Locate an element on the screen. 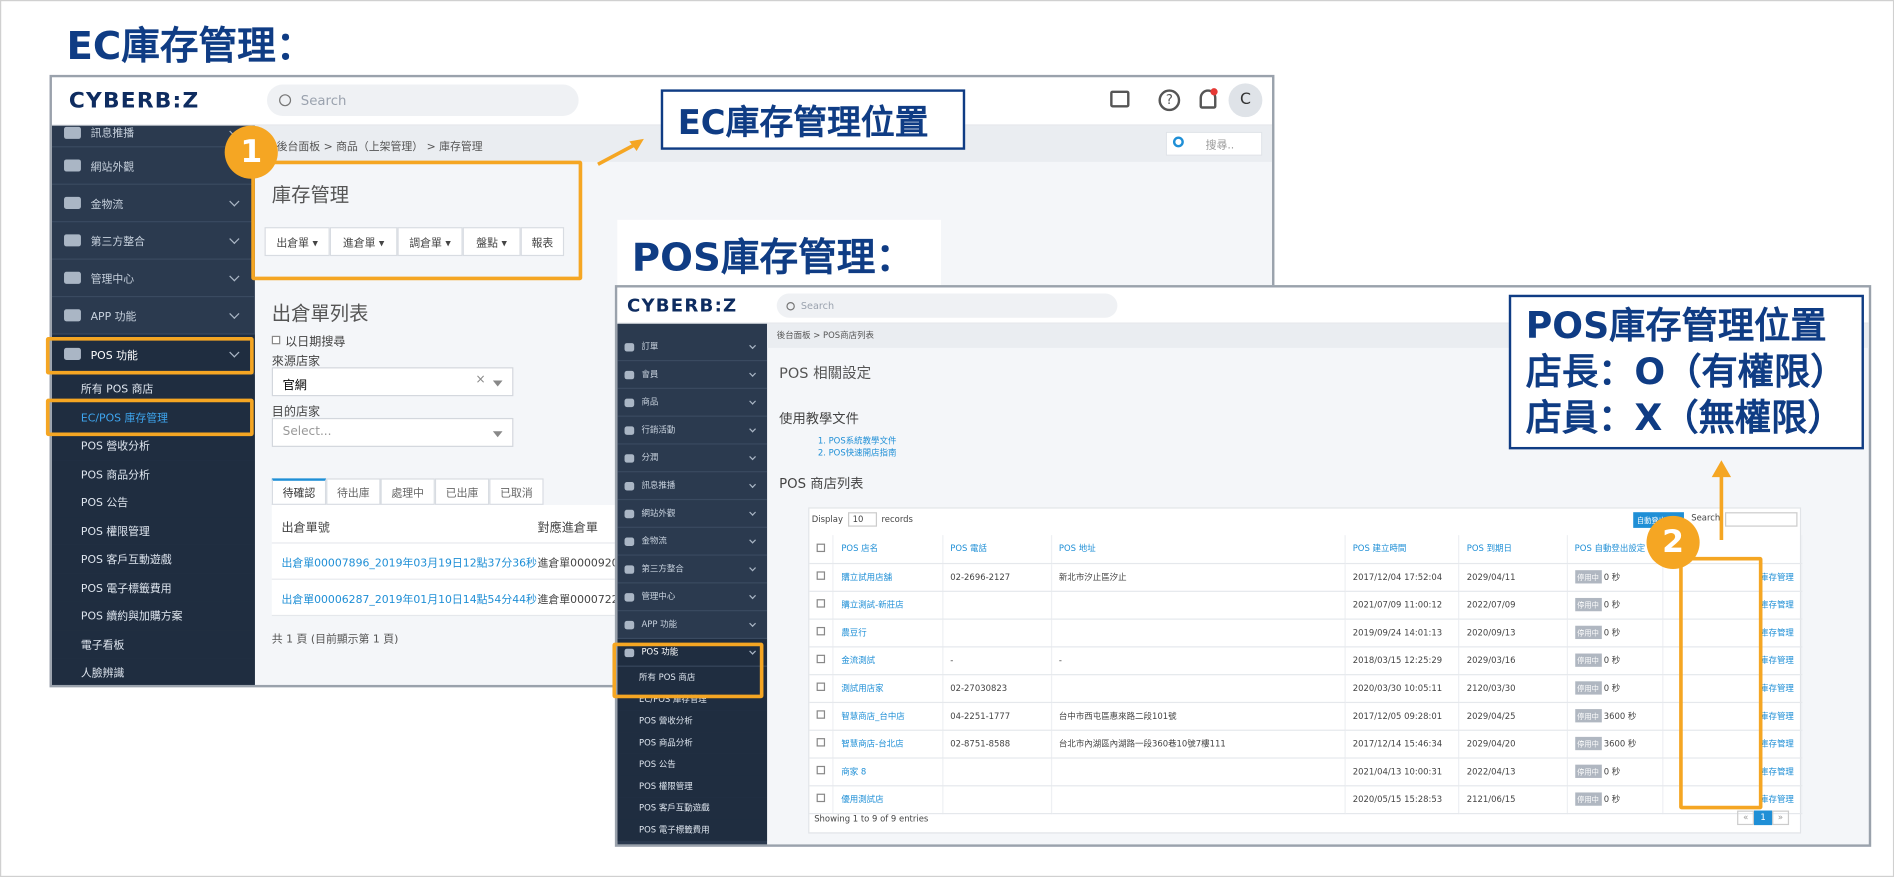  store-name-link: 商家 8 is located at coordinates (888, 771).